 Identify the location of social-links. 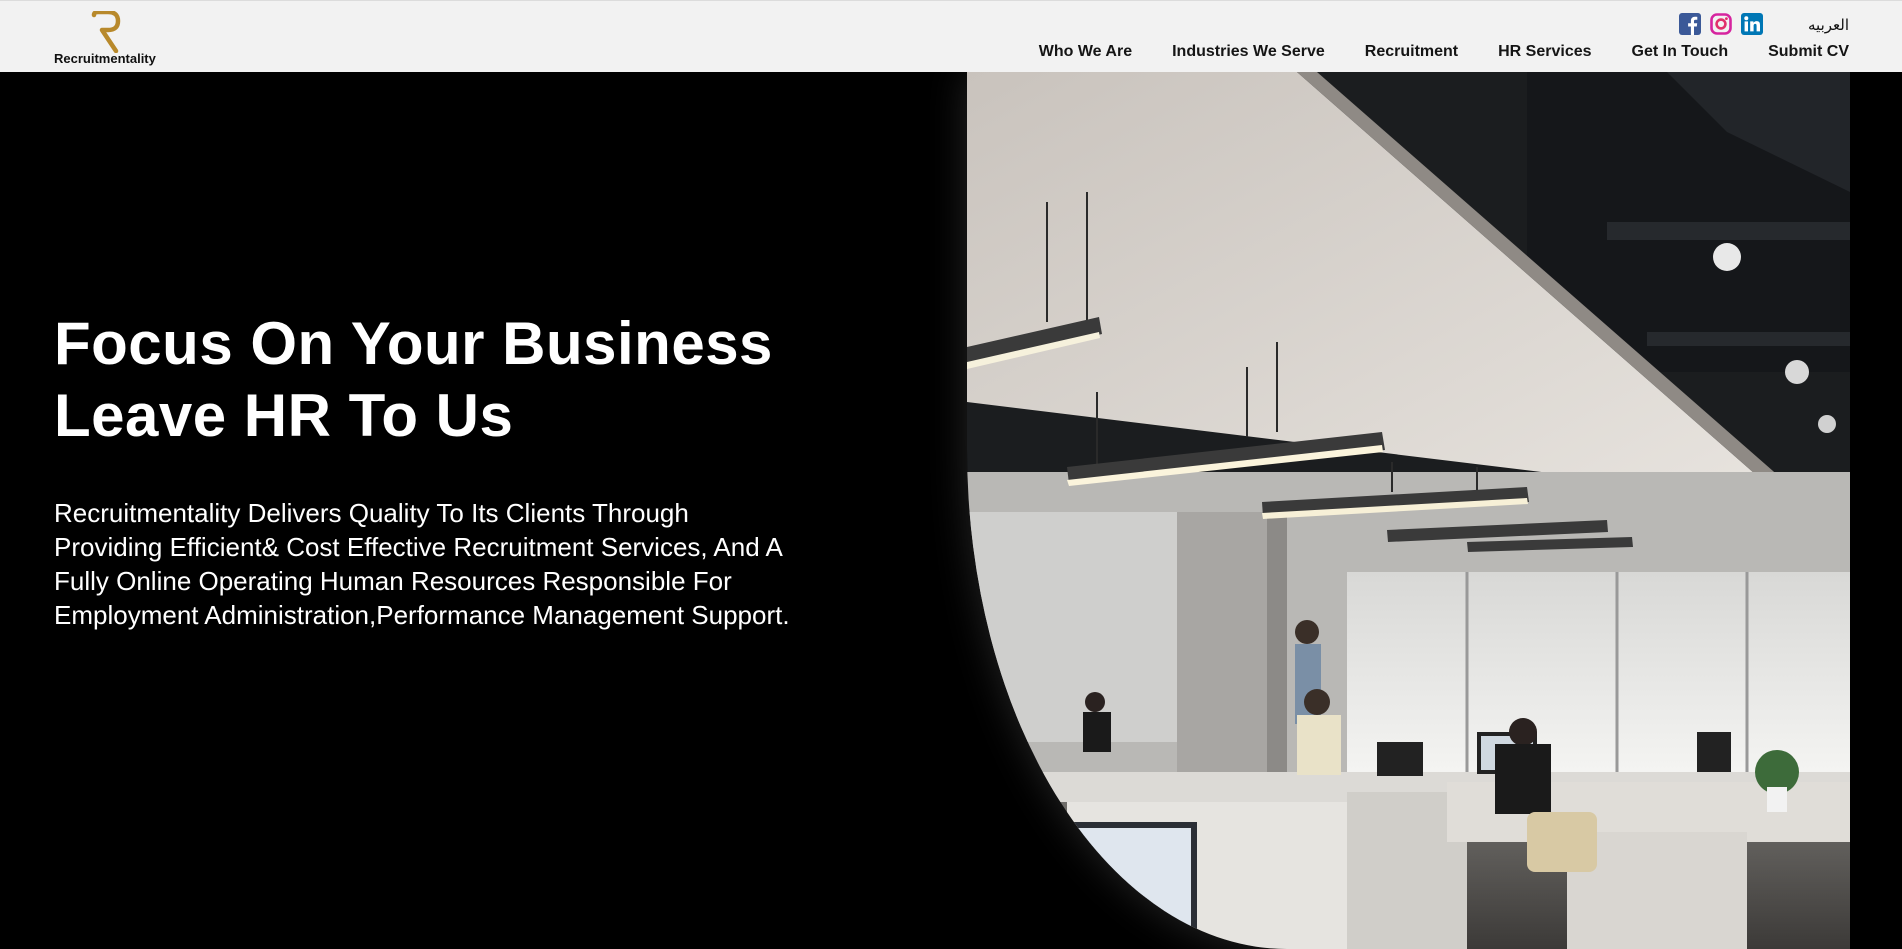
(1725, 24).